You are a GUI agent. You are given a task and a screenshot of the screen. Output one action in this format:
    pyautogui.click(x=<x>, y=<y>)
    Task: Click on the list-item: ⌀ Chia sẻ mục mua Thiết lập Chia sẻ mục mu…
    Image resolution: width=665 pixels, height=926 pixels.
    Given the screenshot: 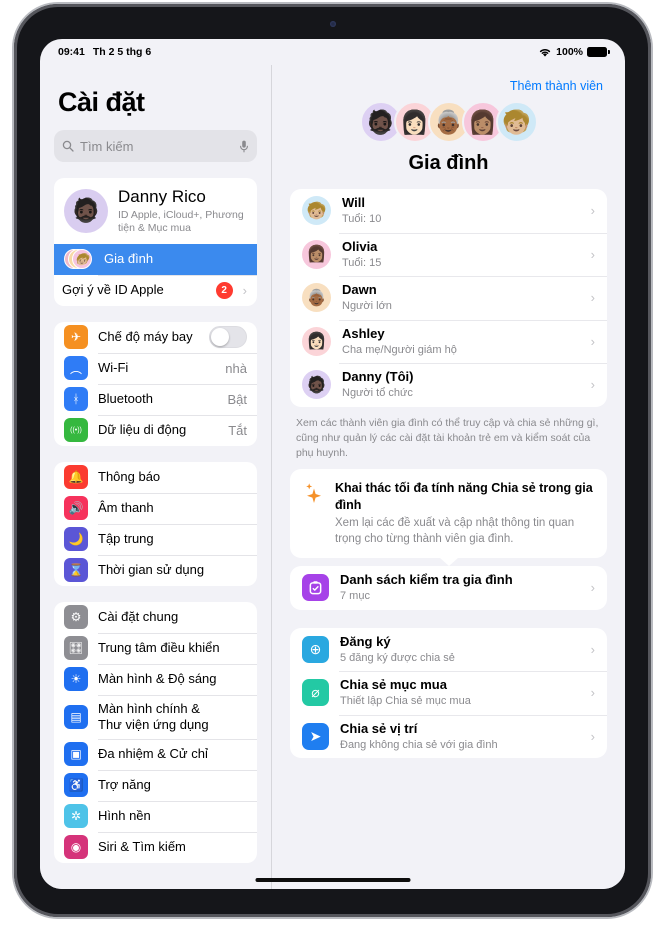 What is the action you would take?
    pyautogui.click(x=448, y=693)
    